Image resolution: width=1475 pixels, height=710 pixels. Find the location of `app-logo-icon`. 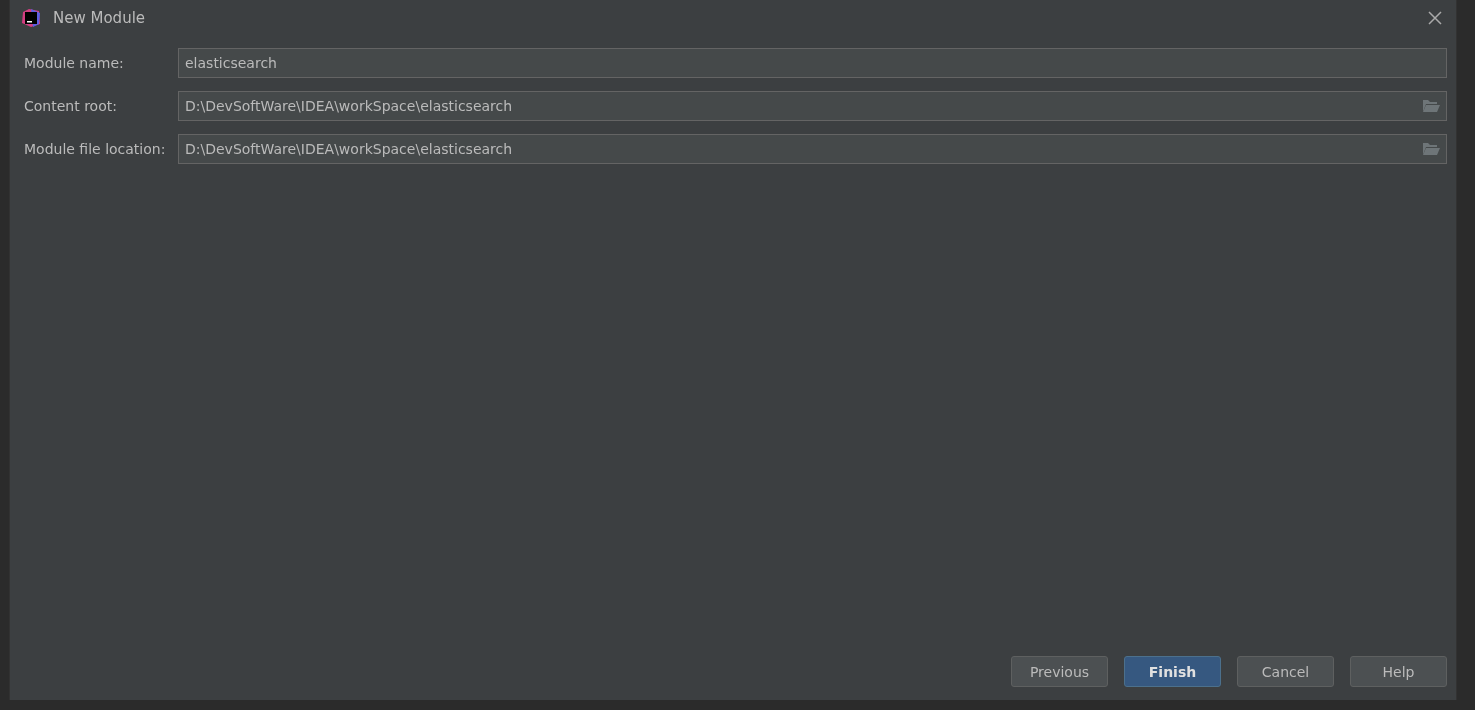

app-logo-icon is located at coordinates (31, 18).